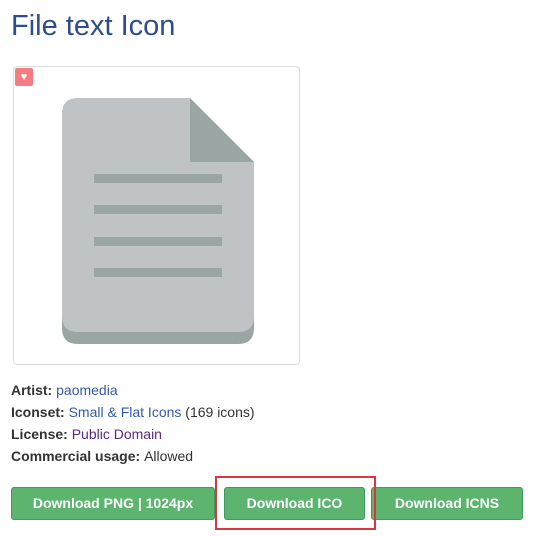  I want to click on artist-link: paomedia, so click(87, 390).